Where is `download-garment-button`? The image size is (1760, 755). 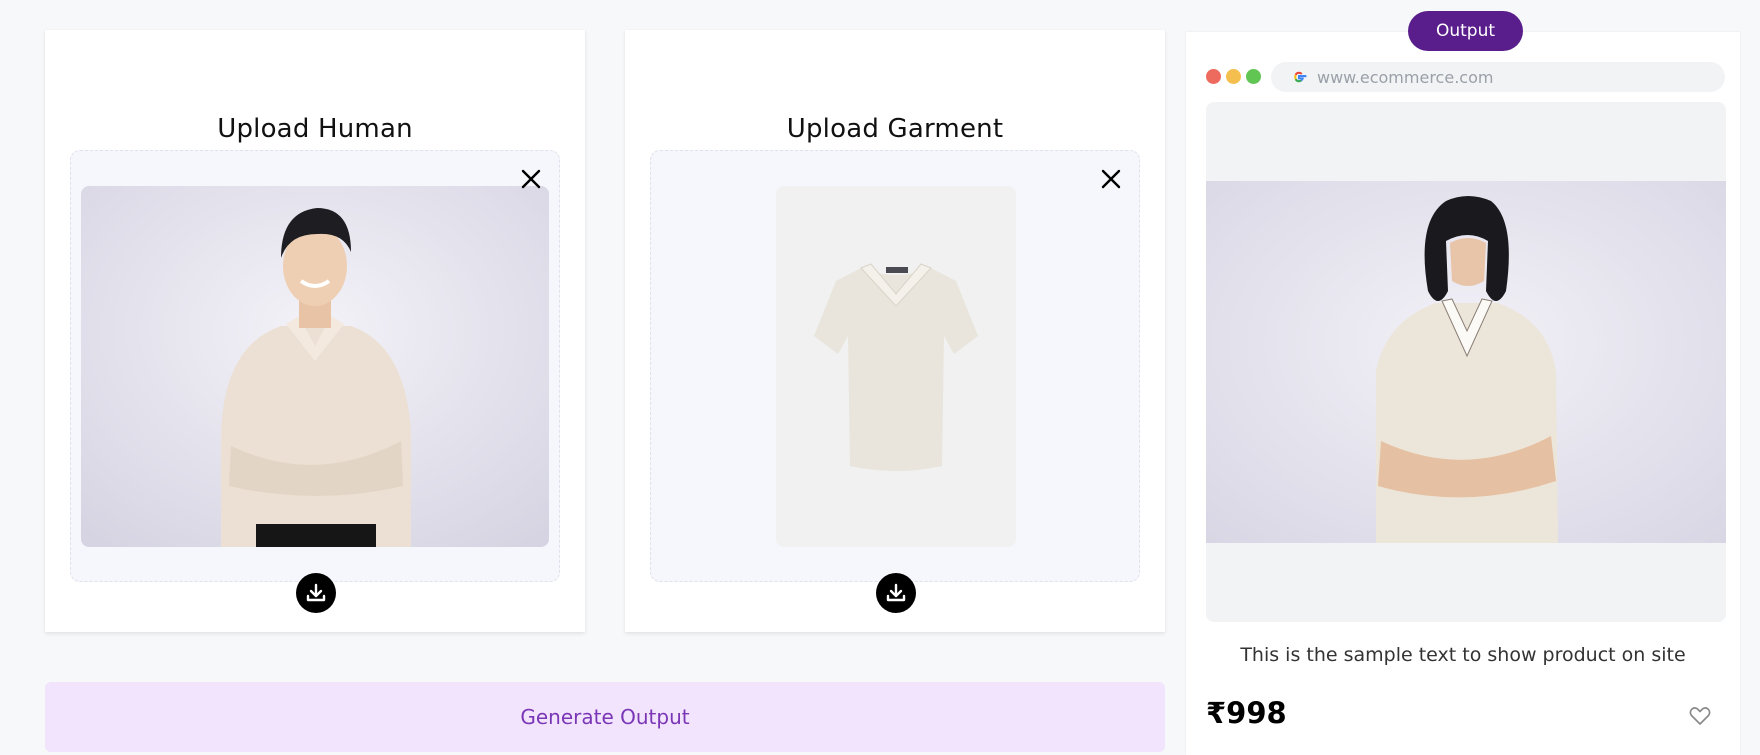 download-garment-button is located at coordinates (896, 593).